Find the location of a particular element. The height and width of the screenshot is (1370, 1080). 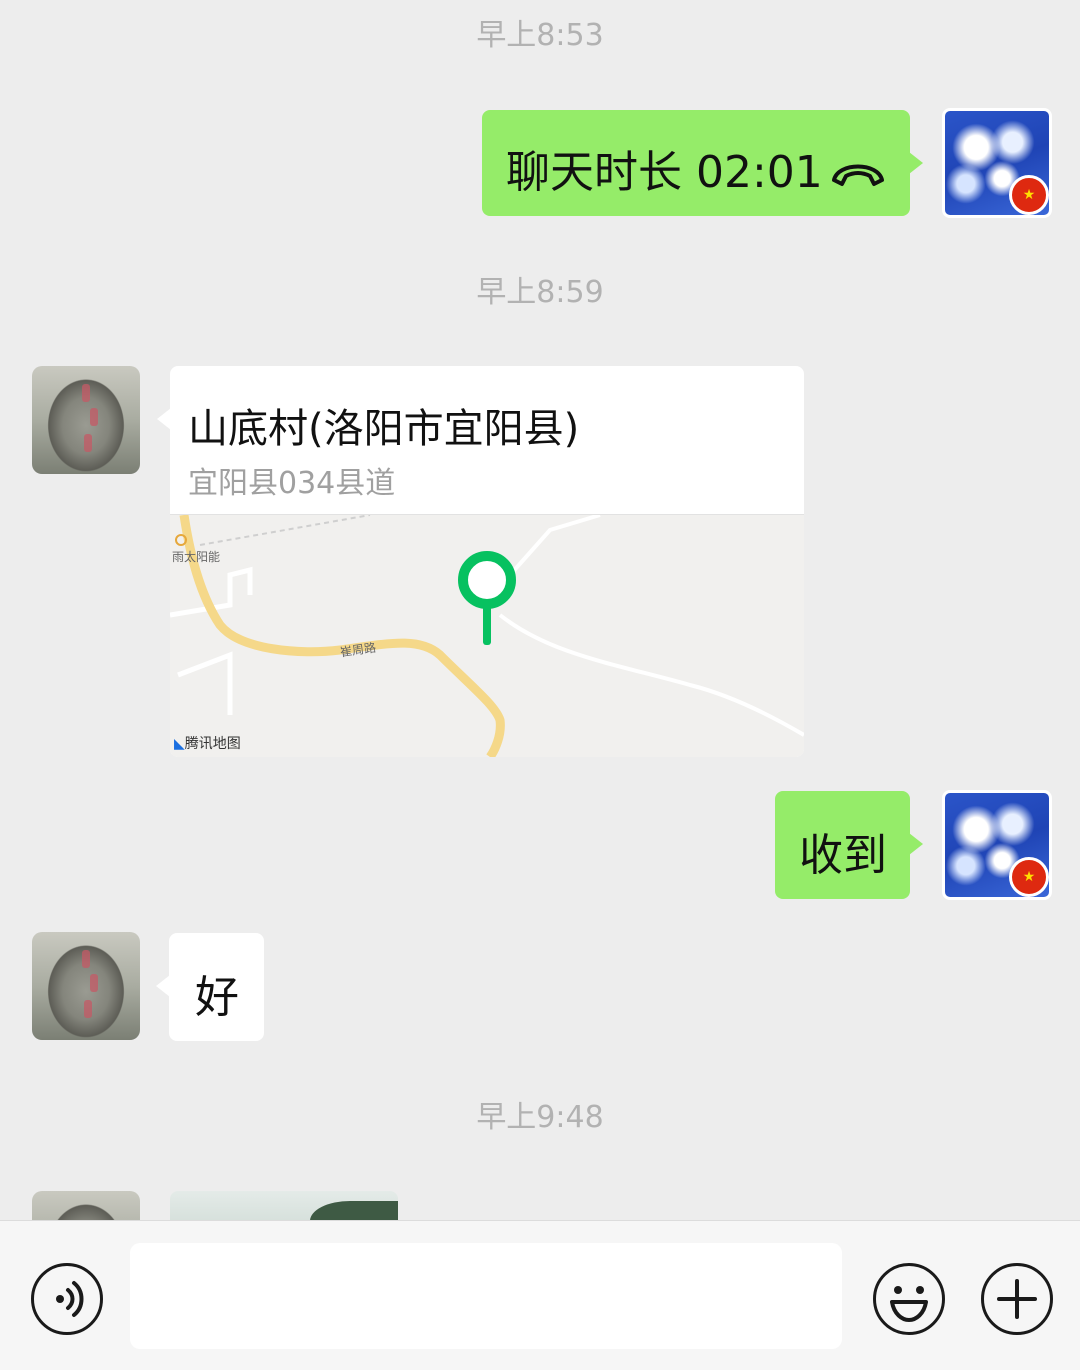

sent-message-bubble: 收到 is located at coordinates (849, 845).